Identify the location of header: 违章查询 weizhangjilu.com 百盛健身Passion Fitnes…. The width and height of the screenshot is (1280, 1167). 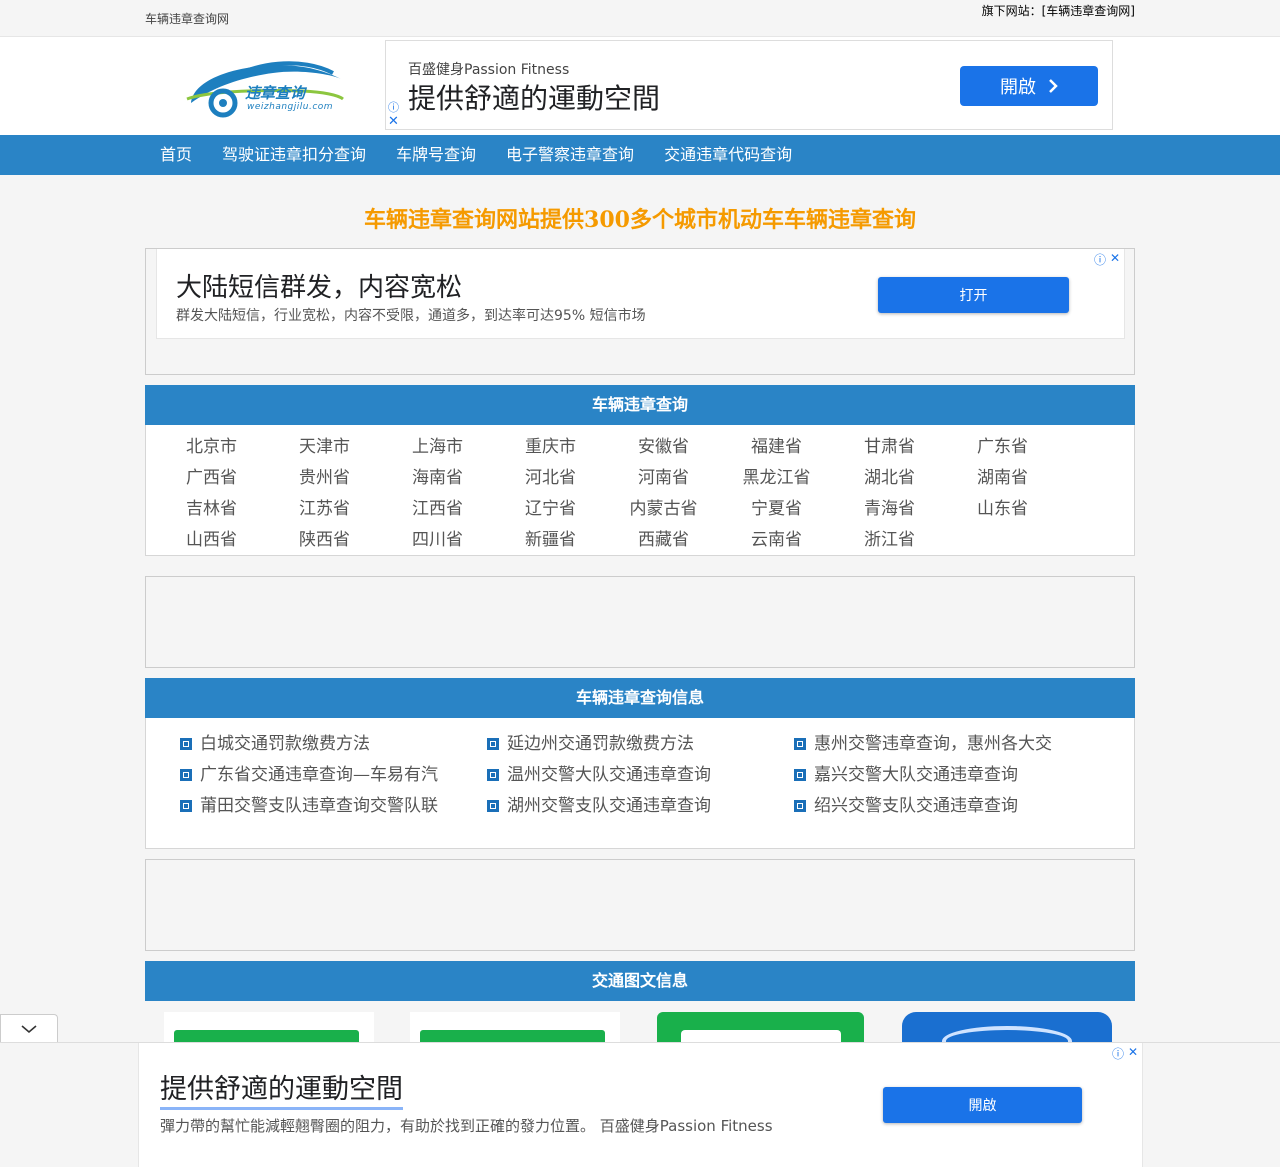
(640, 86).